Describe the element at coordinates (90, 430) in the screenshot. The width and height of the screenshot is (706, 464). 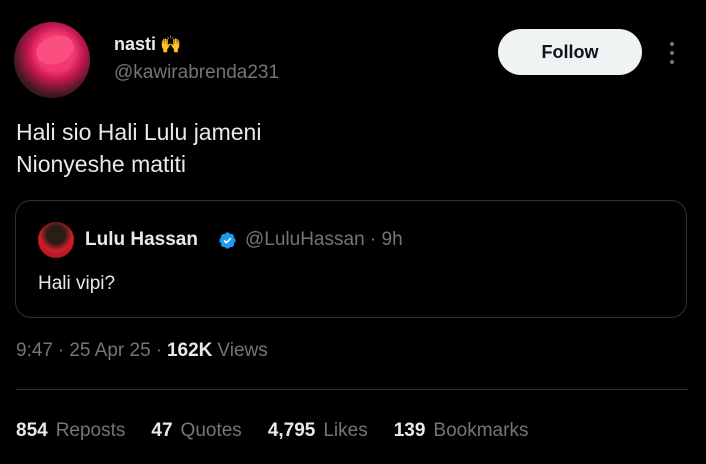
I see `reposts-label: Reposts` at that location.